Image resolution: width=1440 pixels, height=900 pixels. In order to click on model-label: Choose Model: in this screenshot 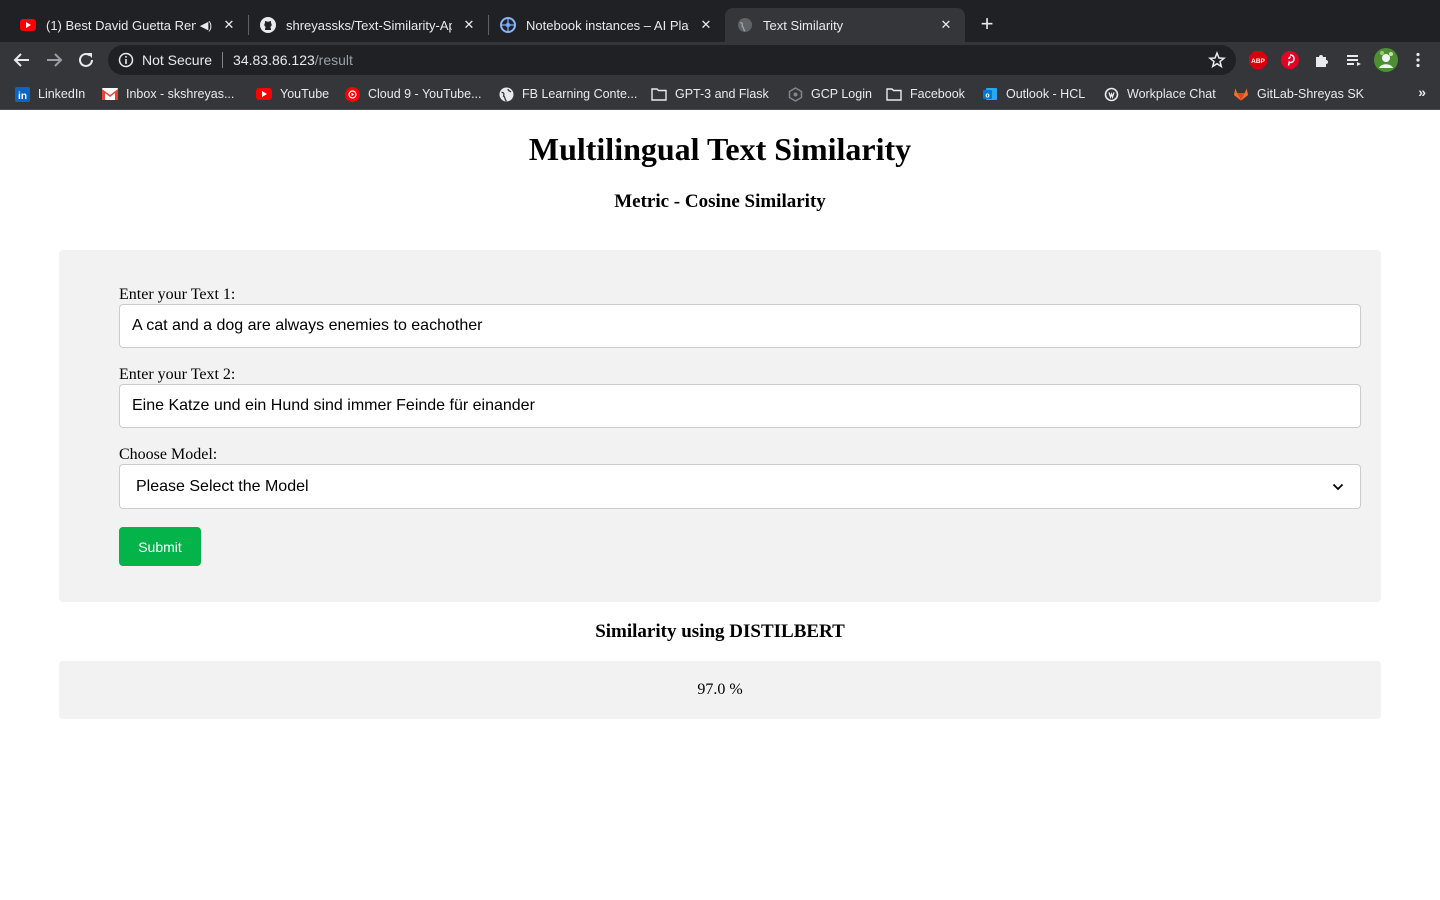, I will do `click(168, 454)`.